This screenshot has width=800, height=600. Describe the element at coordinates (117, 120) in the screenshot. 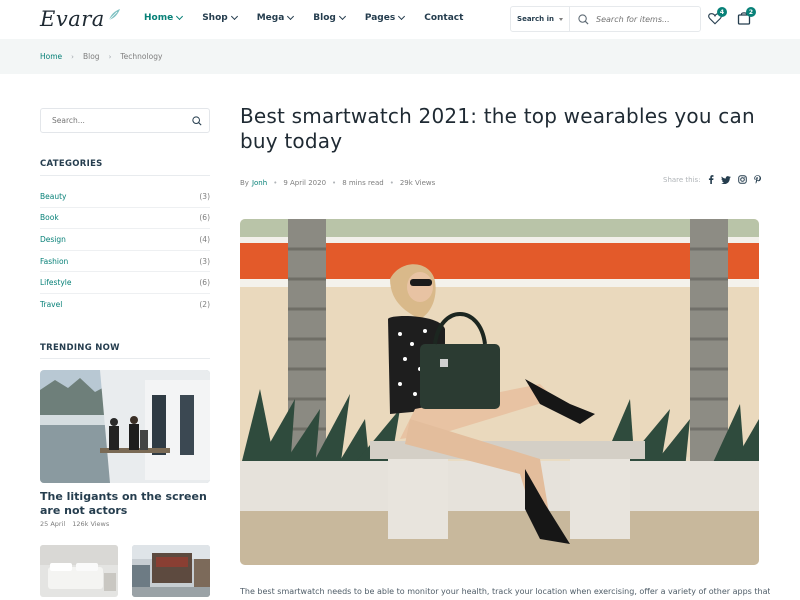

I see `sidebar-search-input` at that location.